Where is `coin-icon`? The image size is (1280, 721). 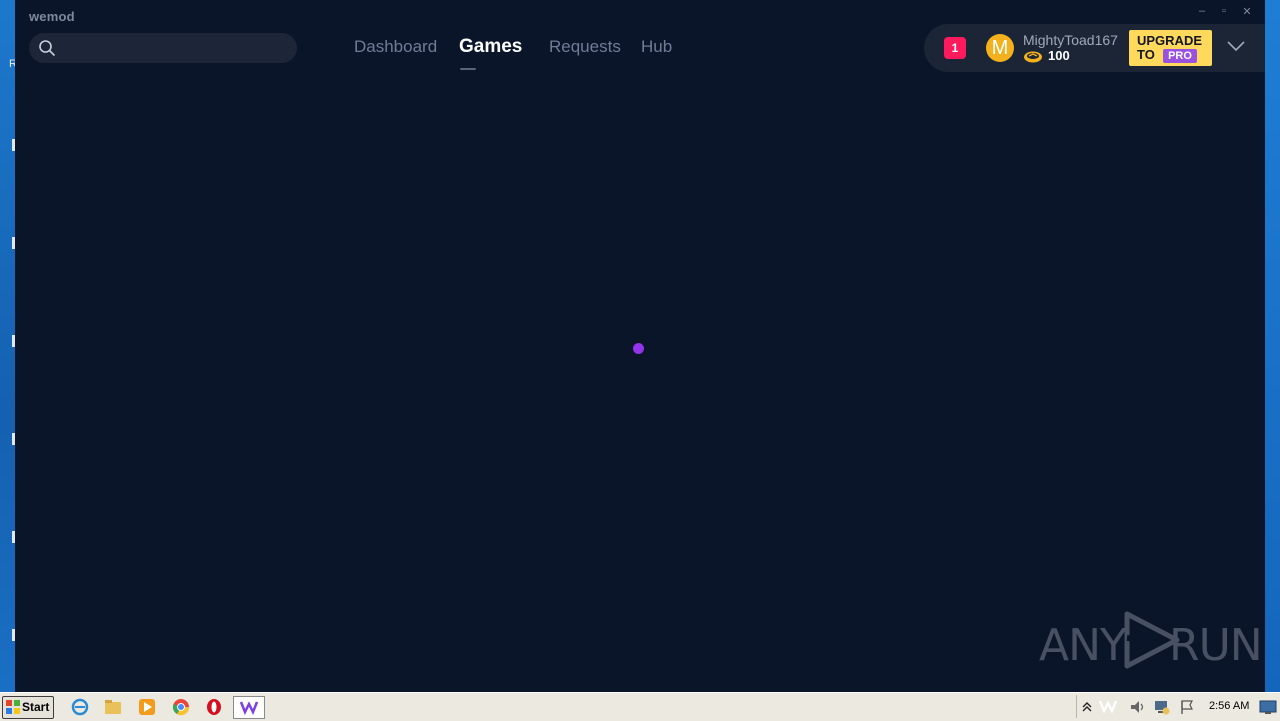 coin-icon is located at coordinates (1033, 57).